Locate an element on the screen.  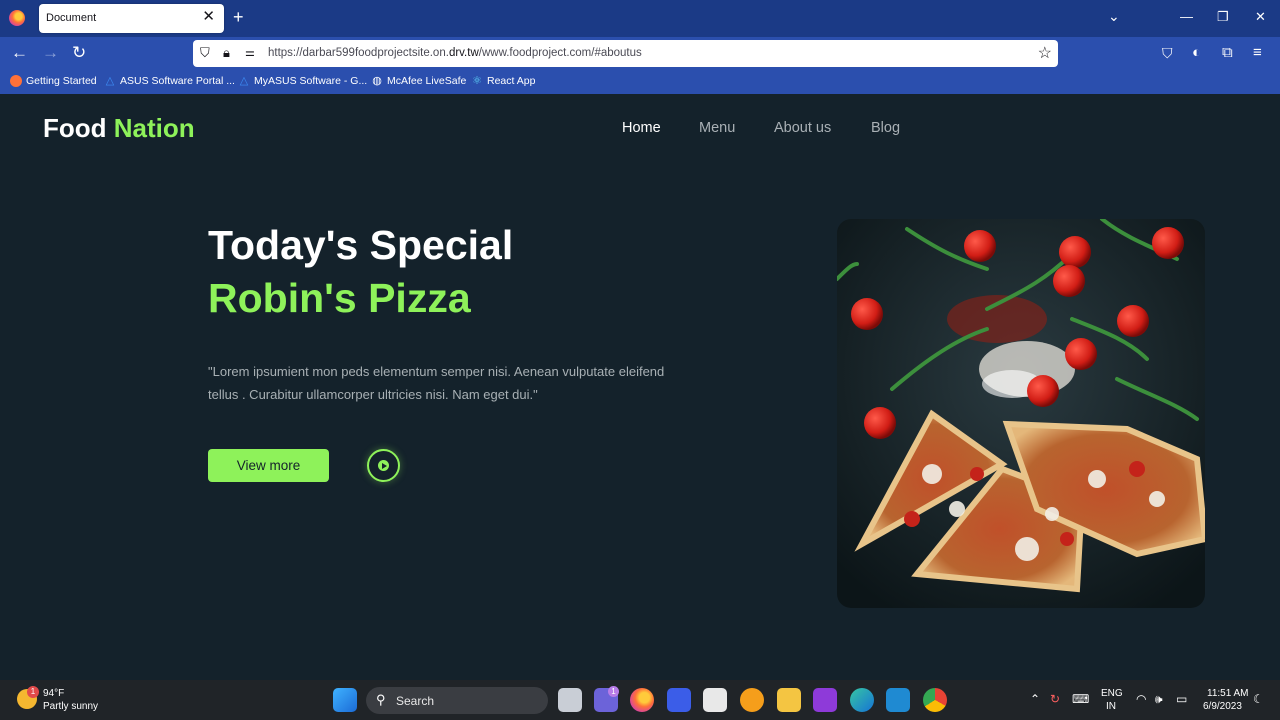
dark-mode-icon: ◐ is located at coordinates (1196, 53).